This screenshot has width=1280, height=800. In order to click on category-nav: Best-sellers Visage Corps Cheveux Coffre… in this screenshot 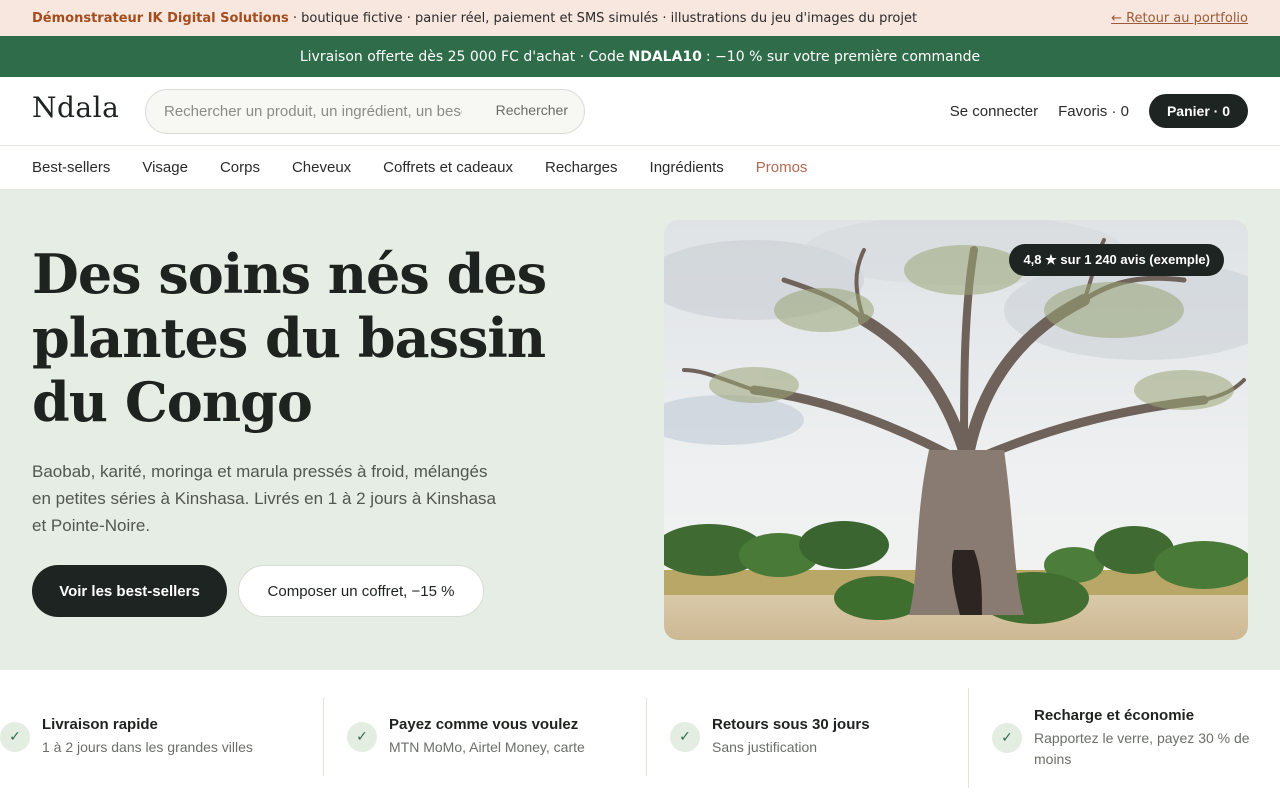, I will do `click(640, 168)`.